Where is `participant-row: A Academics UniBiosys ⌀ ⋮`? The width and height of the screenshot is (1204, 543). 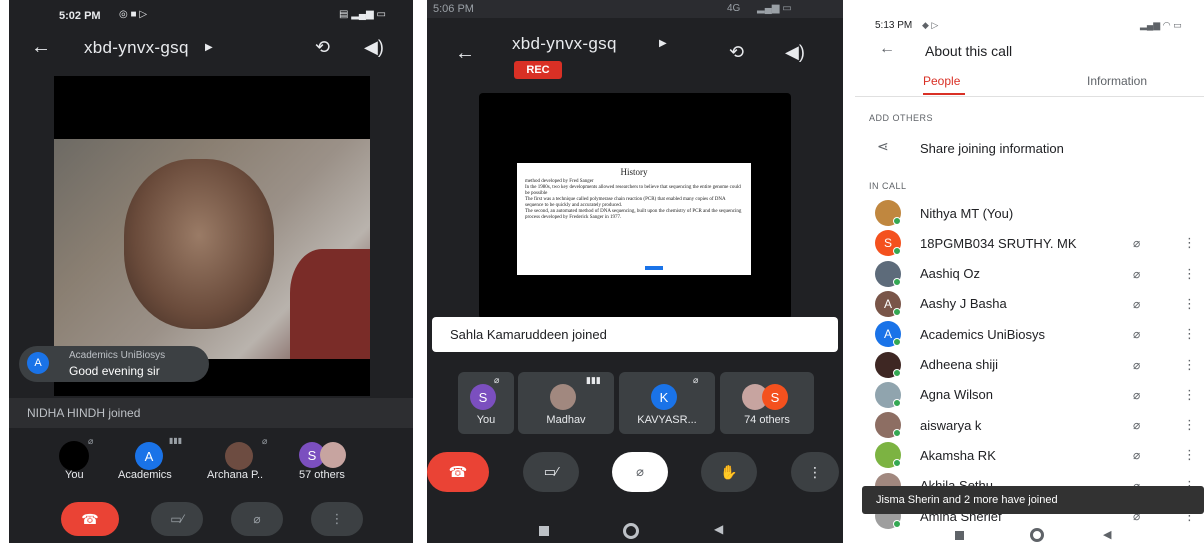 participant-row: A Academics UniBiosys ⌀ ⋮ is located at coordinates (1029, 334).